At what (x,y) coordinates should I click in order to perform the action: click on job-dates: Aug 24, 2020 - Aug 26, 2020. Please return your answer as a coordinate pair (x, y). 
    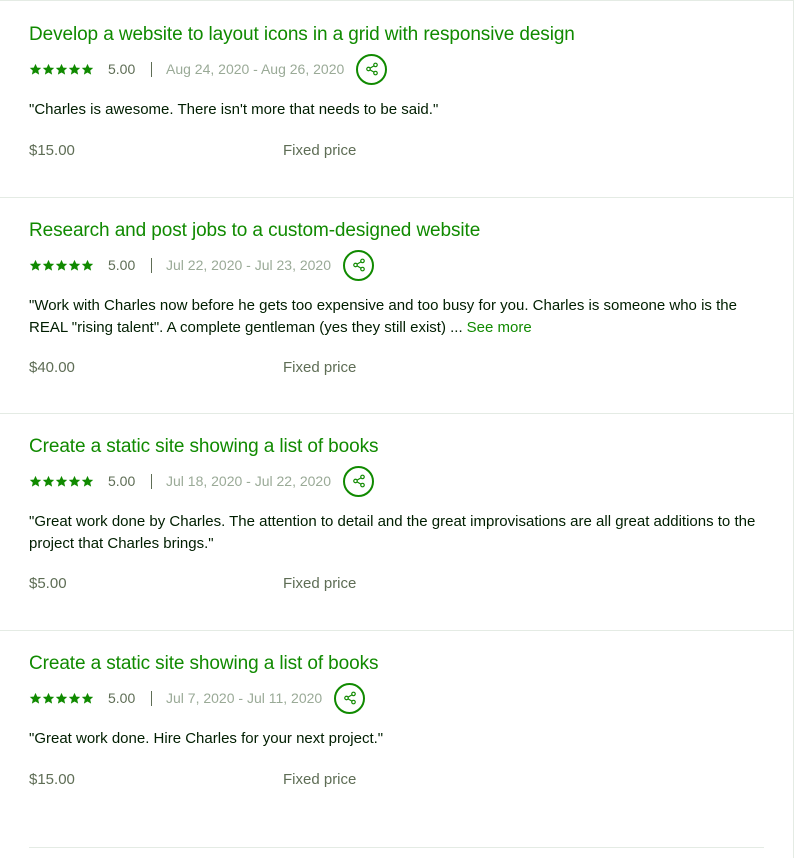
    Looking at the image, I should click on (255, 69).